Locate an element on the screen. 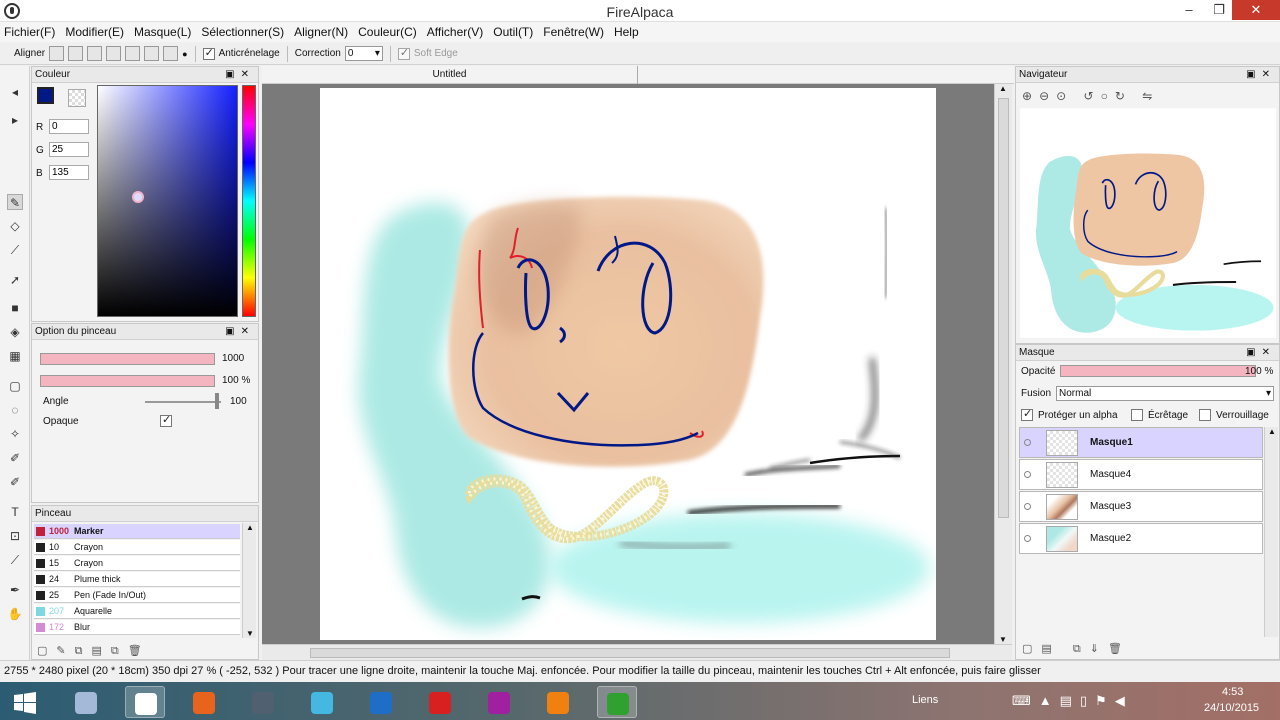 This screenshot has width=1280, height=720. links-toolbar-label: Liens is located at coordinates (925, 700).